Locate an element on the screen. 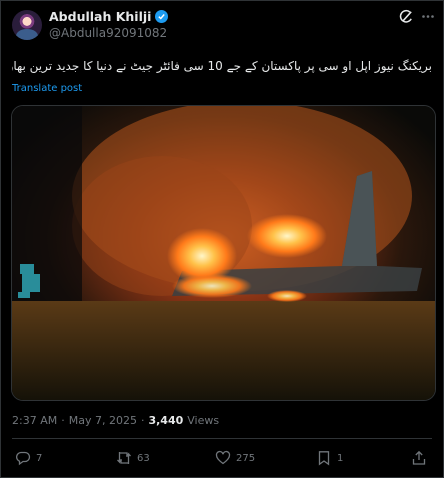  share-button is located at coordinates (419, 458).